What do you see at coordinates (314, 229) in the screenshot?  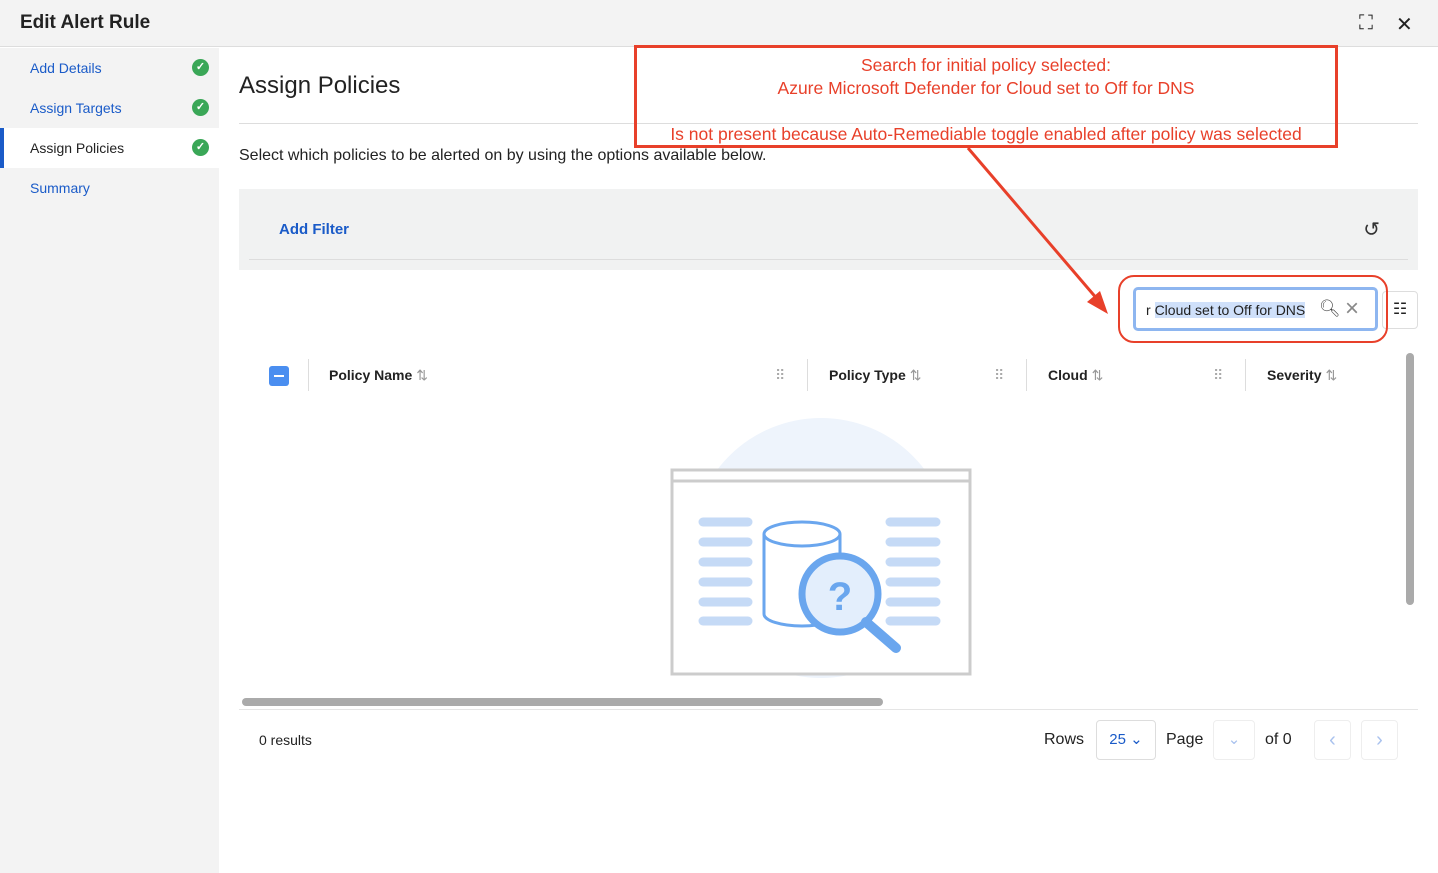 I see `add-filter-button: Add Filter` at bounding box center [314, 229].